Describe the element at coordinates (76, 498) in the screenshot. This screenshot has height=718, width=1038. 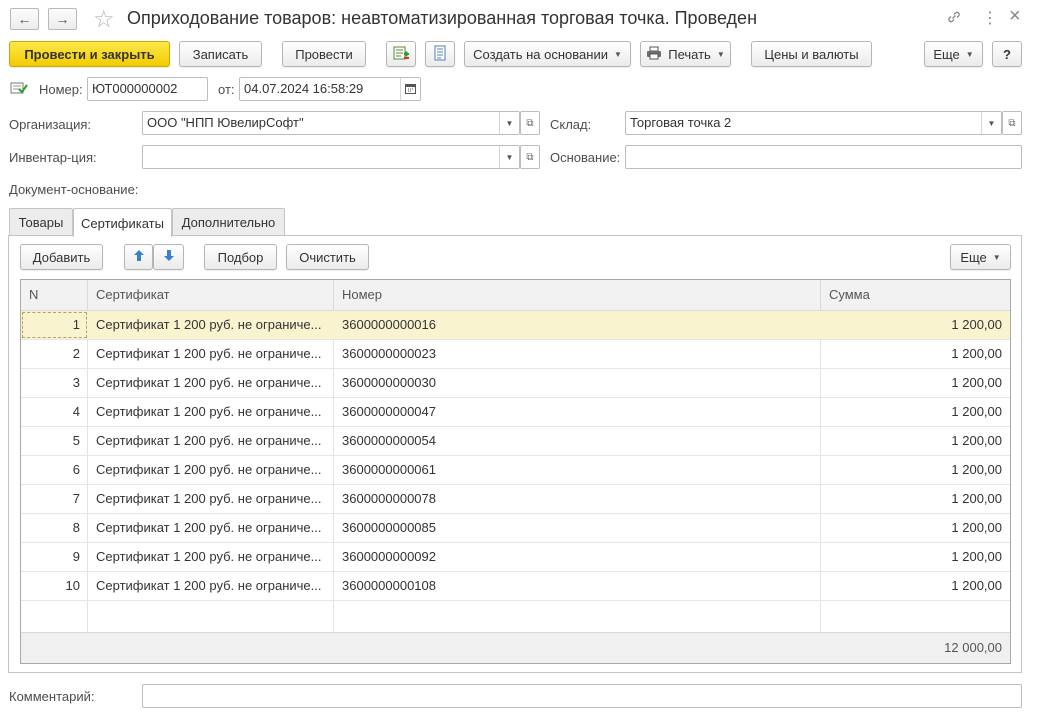
I see `row-number-cell: 7` at that location.